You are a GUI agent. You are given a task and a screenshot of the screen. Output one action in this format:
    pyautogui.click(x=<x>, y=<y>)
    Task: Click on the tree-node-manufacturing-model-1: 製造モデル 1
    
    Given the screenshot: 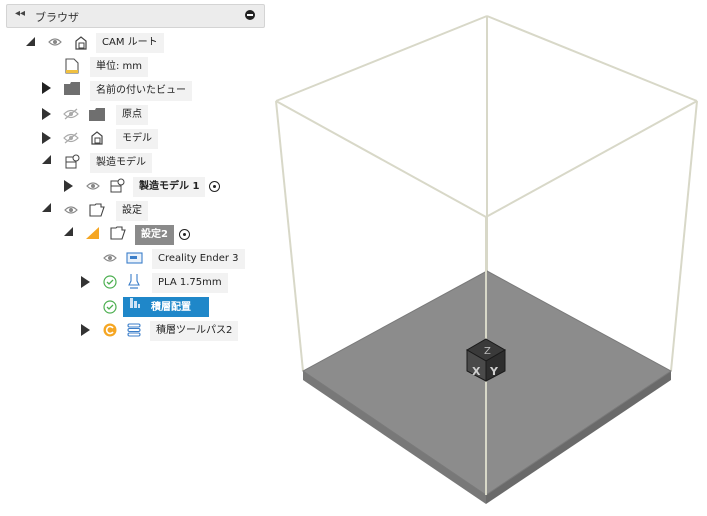 What is the action you would take?
    pyautogui.click(x=169, y=187)
    